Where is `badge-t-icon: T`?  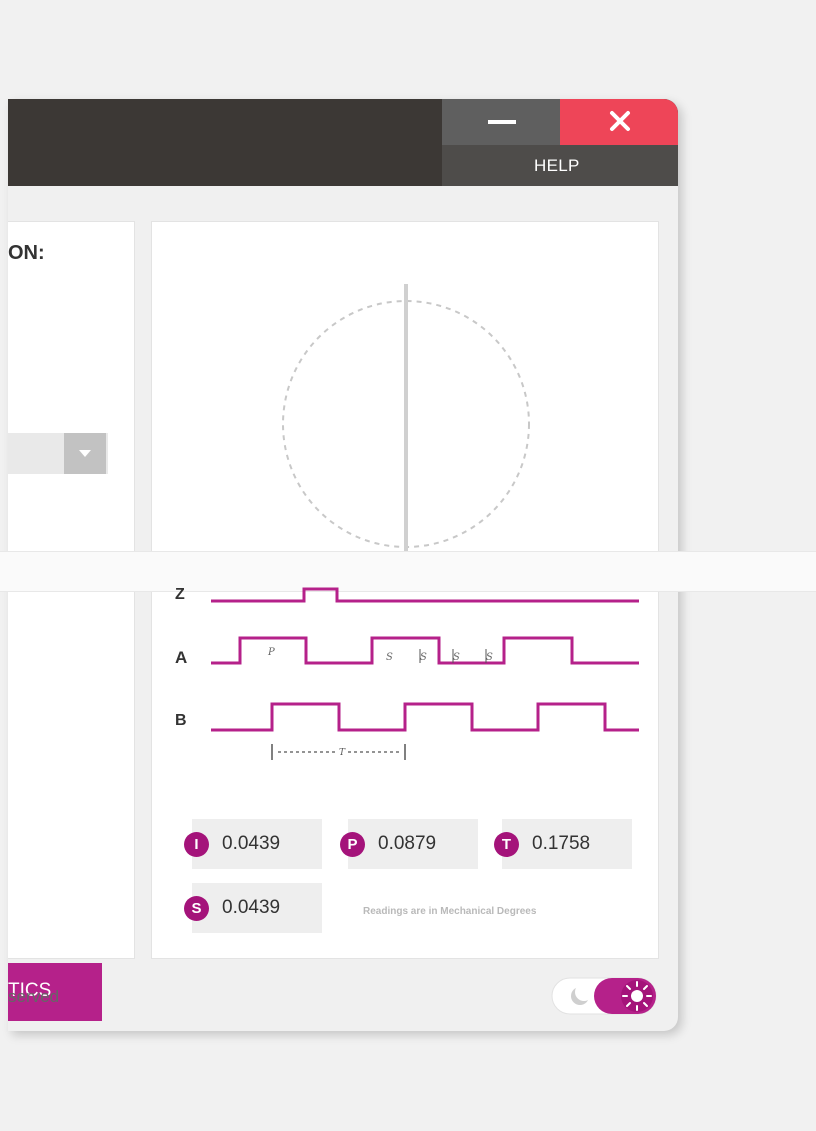
badge-t-icon: T is located at coordinates (506, 844).